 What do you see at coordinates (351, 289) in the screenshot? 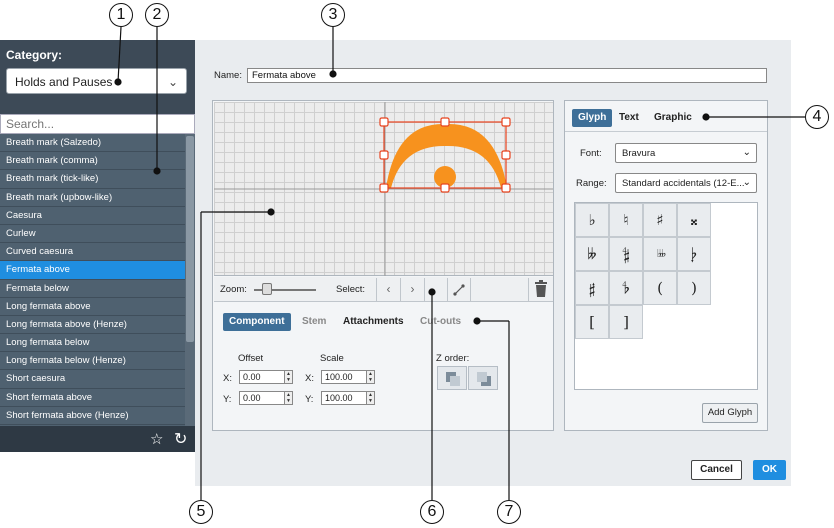
I see `select-label: Select:` at bounding box center [351, 289].